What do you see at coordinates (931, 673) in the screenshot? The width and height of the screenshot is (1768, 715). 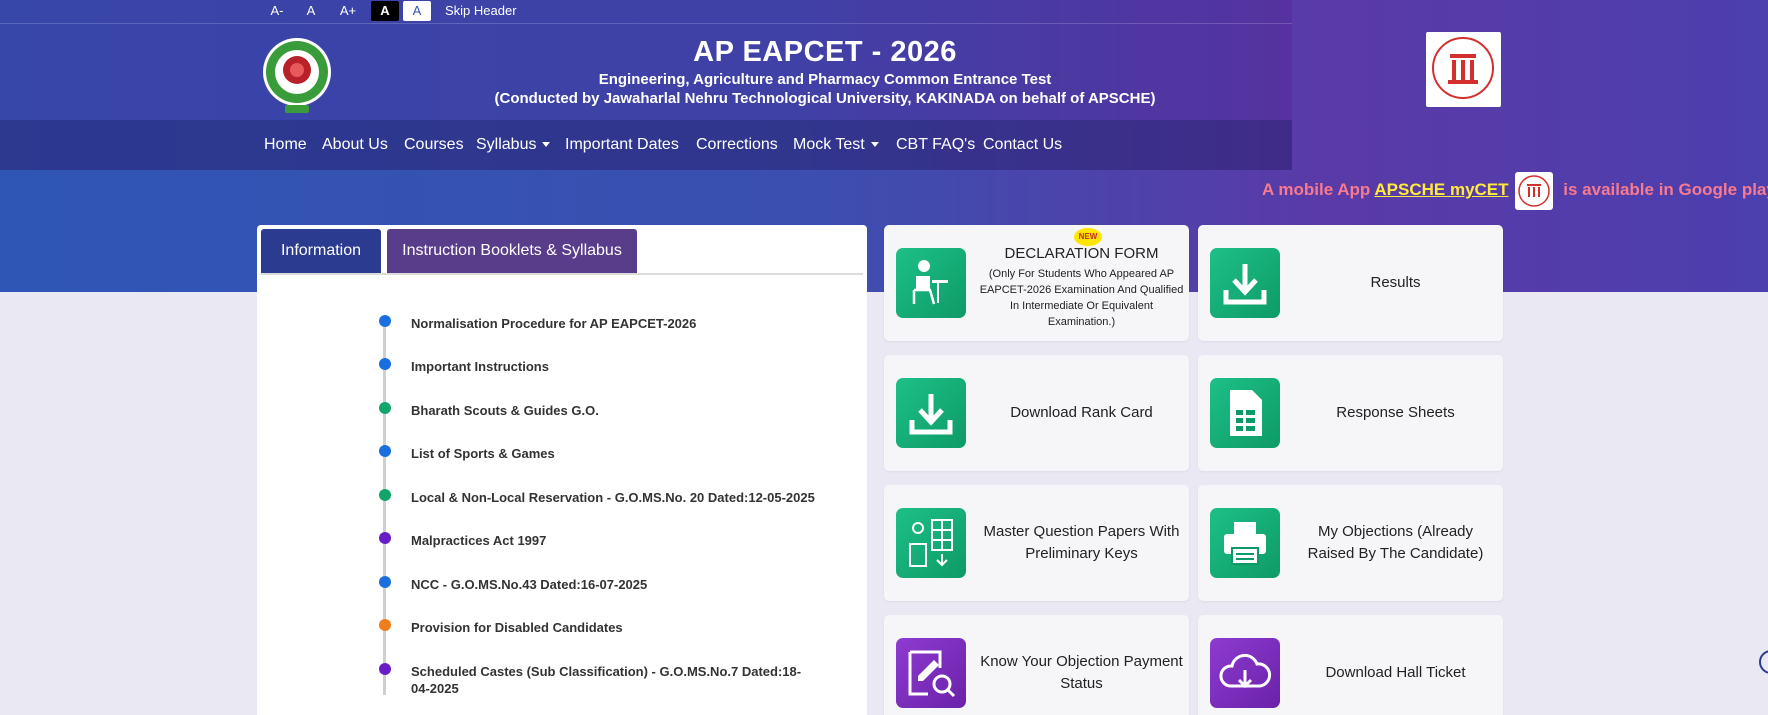 I see `search-document-icon` at bounding box center [931, 673].